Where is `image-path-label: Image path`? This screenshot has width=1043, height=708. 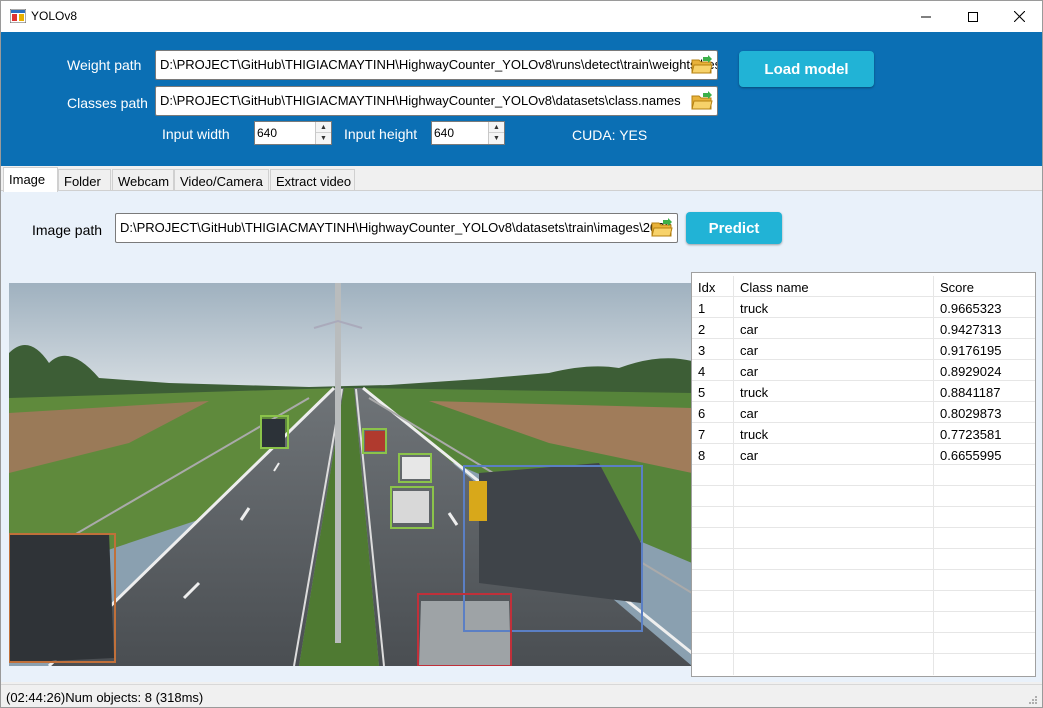
image-path-label: Image path is located at coordinates (67, 230).